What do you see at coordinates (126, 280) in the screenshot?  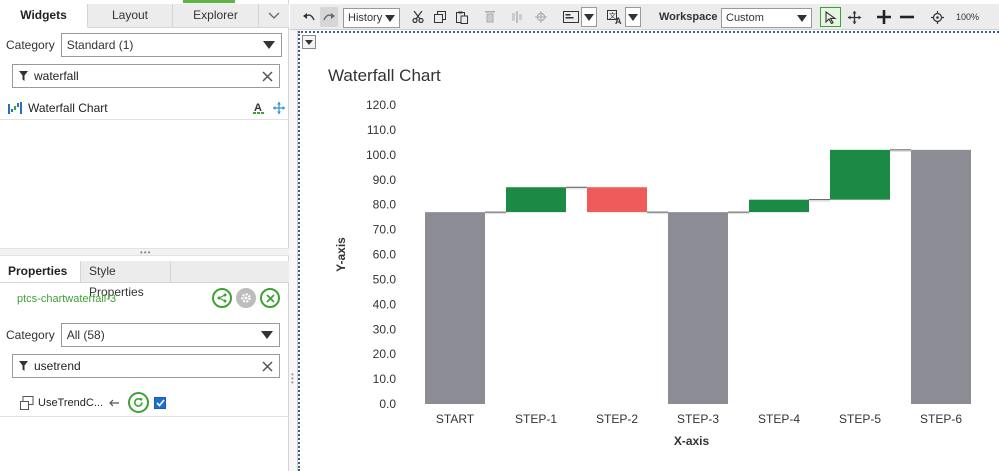 I see `tab-style-properties: Style Properties` at bounding box center [126, 280].